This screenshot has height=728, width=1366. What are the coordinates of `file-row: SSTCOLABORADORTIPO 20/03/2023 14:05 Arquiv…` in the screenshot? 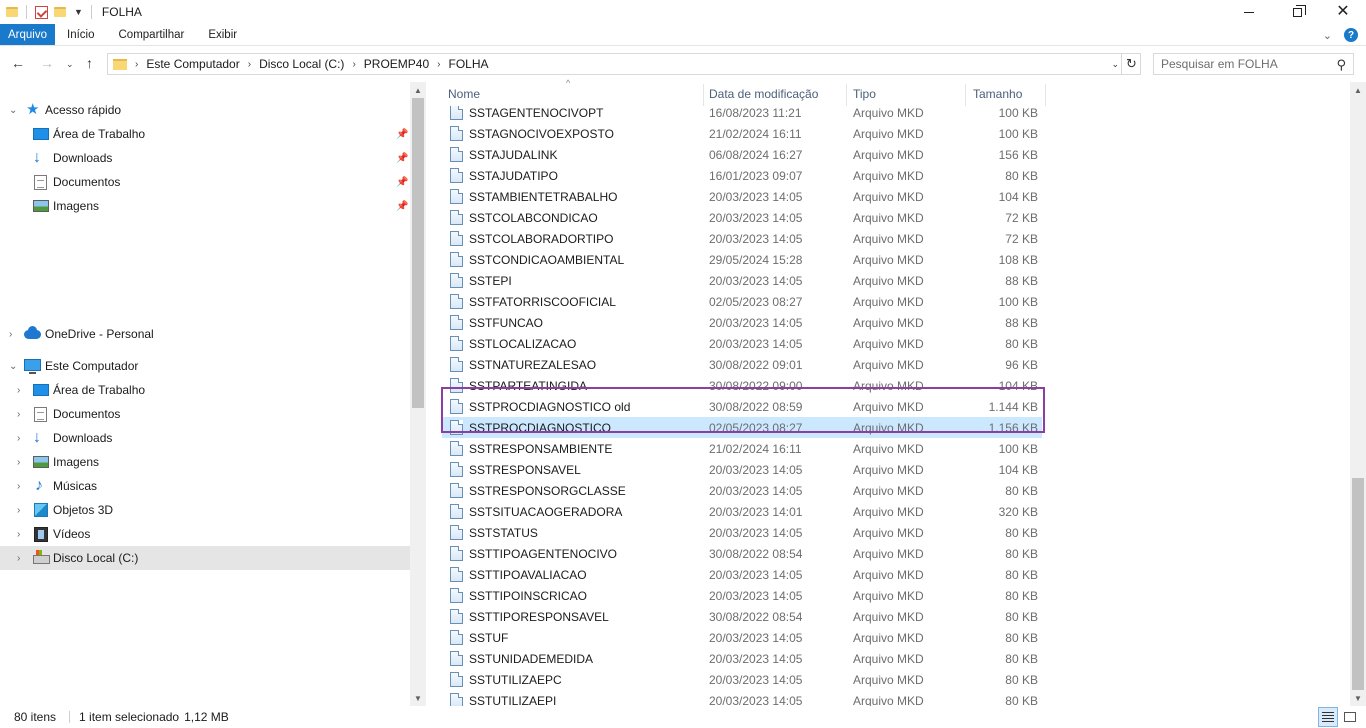 It's located at (742, 238).